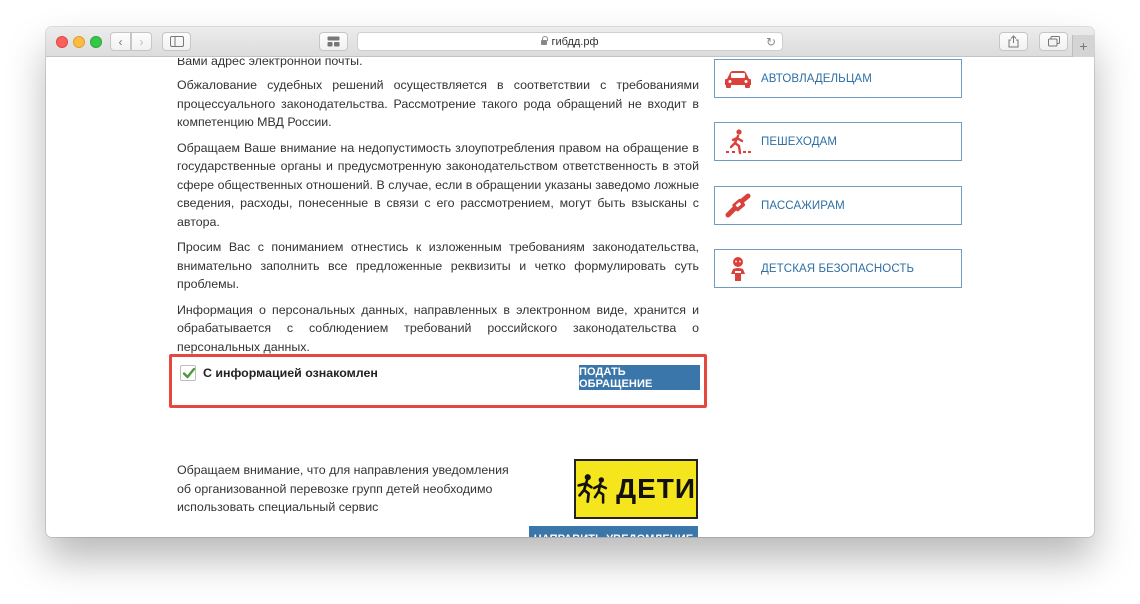 This screenshot has height=604, width=1140. Describe the element at coordinates (592, 489) in the screenshot. I see `running-children-icon` at that location.